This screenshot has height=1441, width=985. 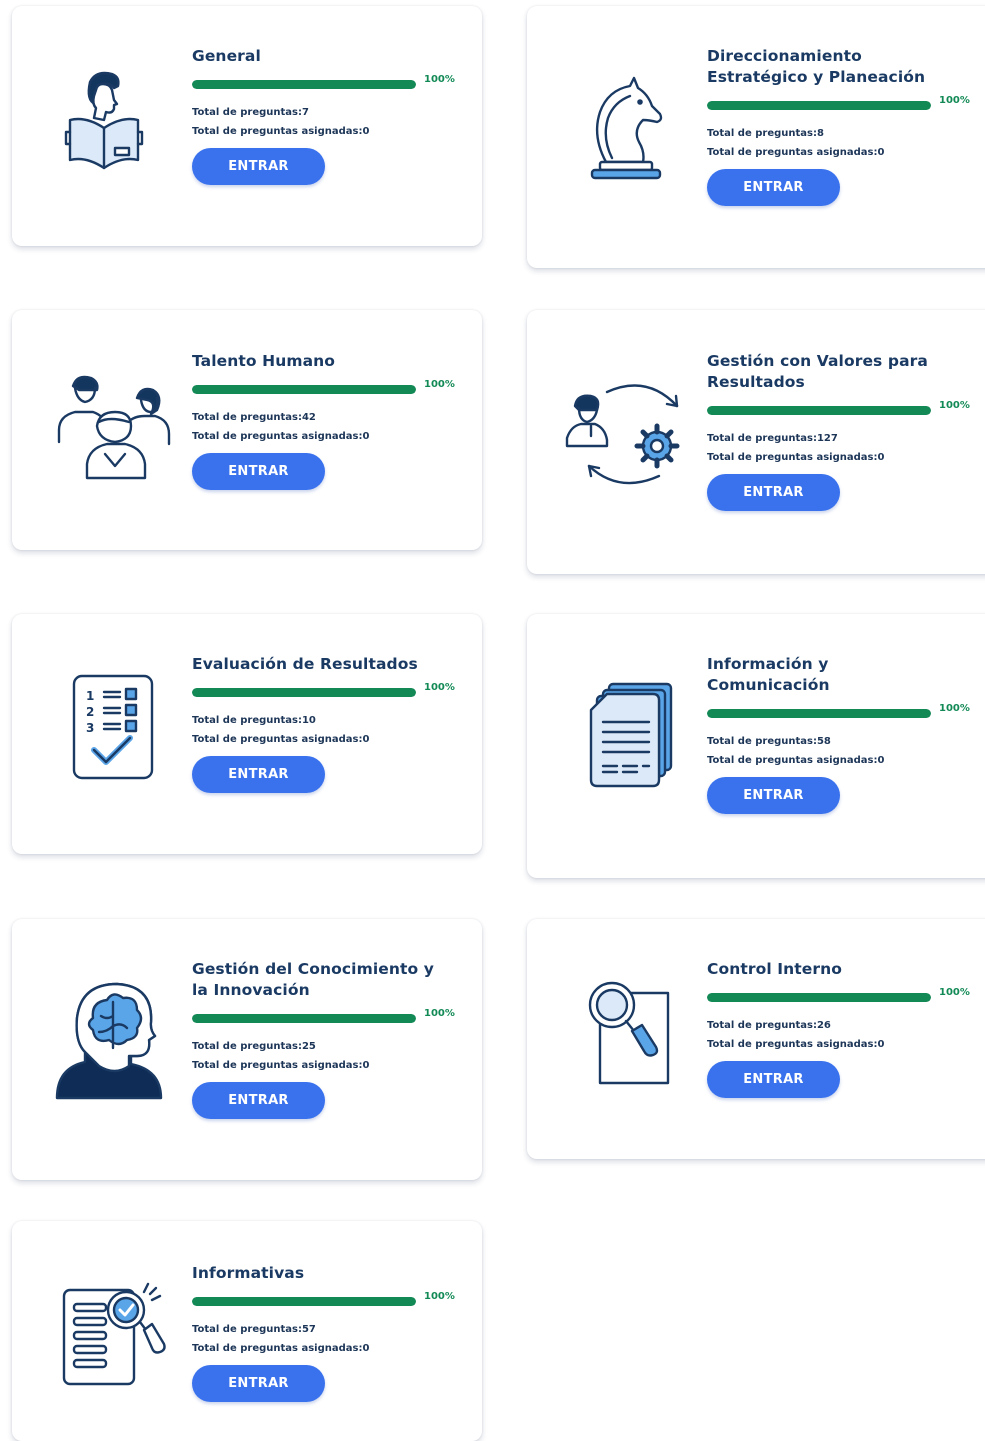 I want to click on total-questions-text: Total de preguntas:26, so click(x=769, y=1025).